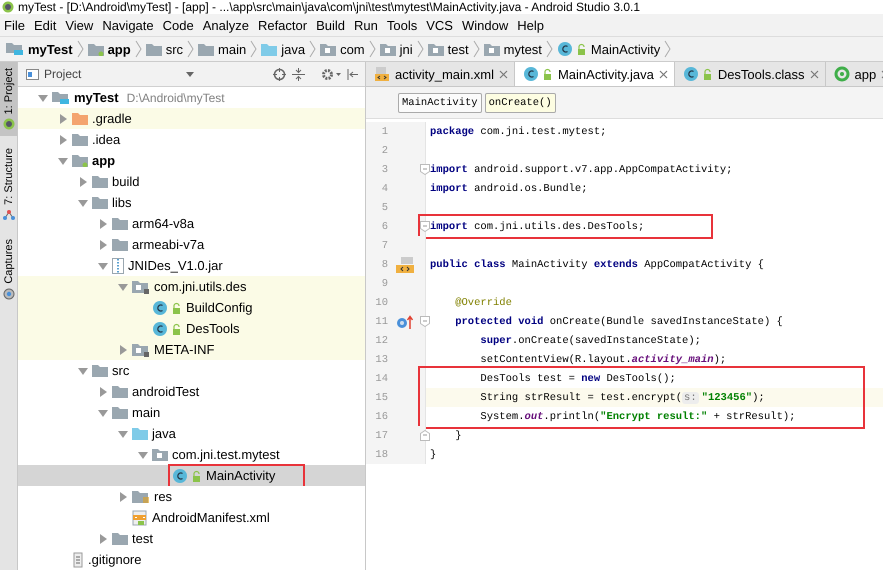 Image resolution: width=883 pixels, height=570 pixels. Describe the element at coordinates (382, 74) in the screenshot. I see `xml-file-icon` at that location.